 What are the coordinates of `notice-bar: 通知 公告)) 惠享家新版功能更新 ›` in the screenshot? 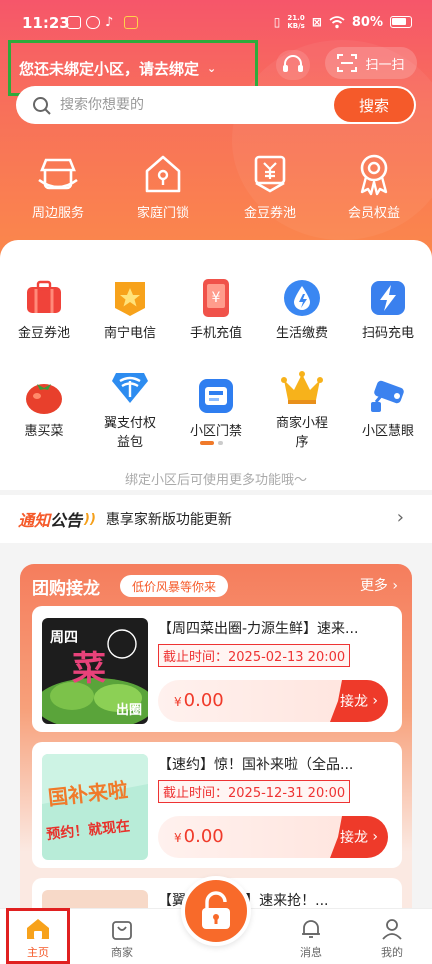 It's located at (216, 519).